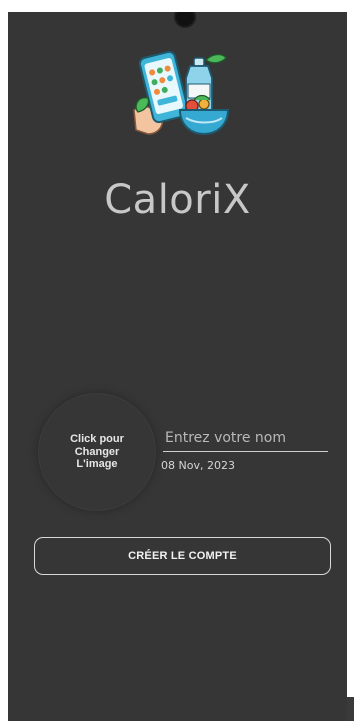 This screenshot has width=354, height=721. I want to click on avatar-picker-button: Click pour Changer L'image, so click(97, 452).